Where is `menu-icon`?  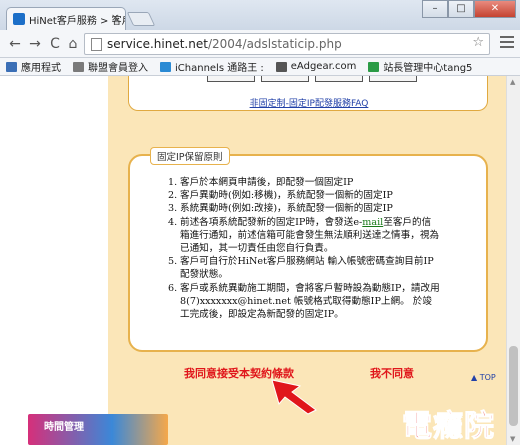 menu-icon is located at coordinates (507, 43).